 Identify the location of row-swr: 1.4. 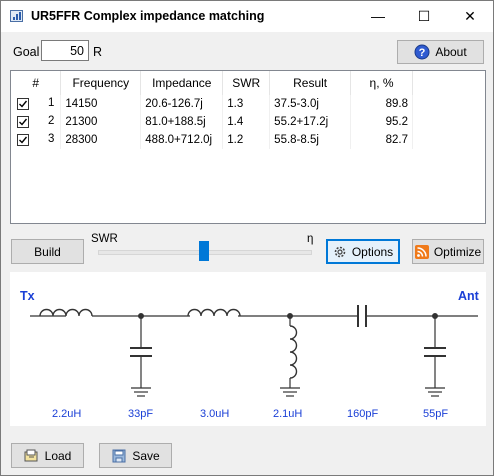
(246, 122).